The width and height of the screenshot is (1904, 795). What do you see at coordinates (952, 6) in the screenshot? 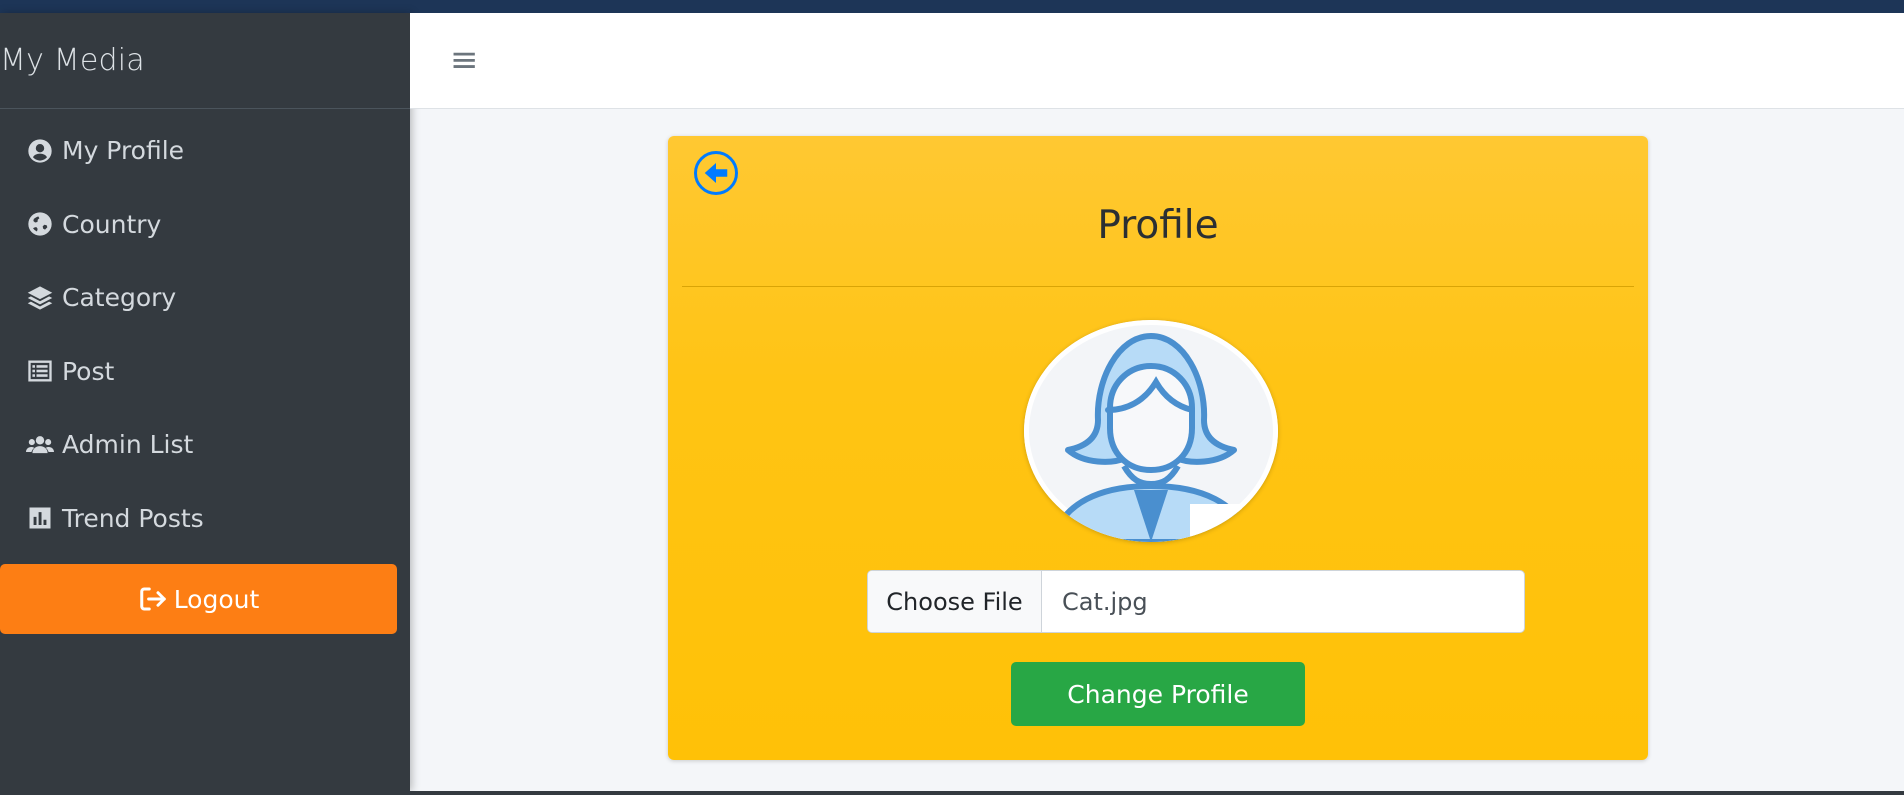
I see `top-bar` at bounding box center [952, 6].